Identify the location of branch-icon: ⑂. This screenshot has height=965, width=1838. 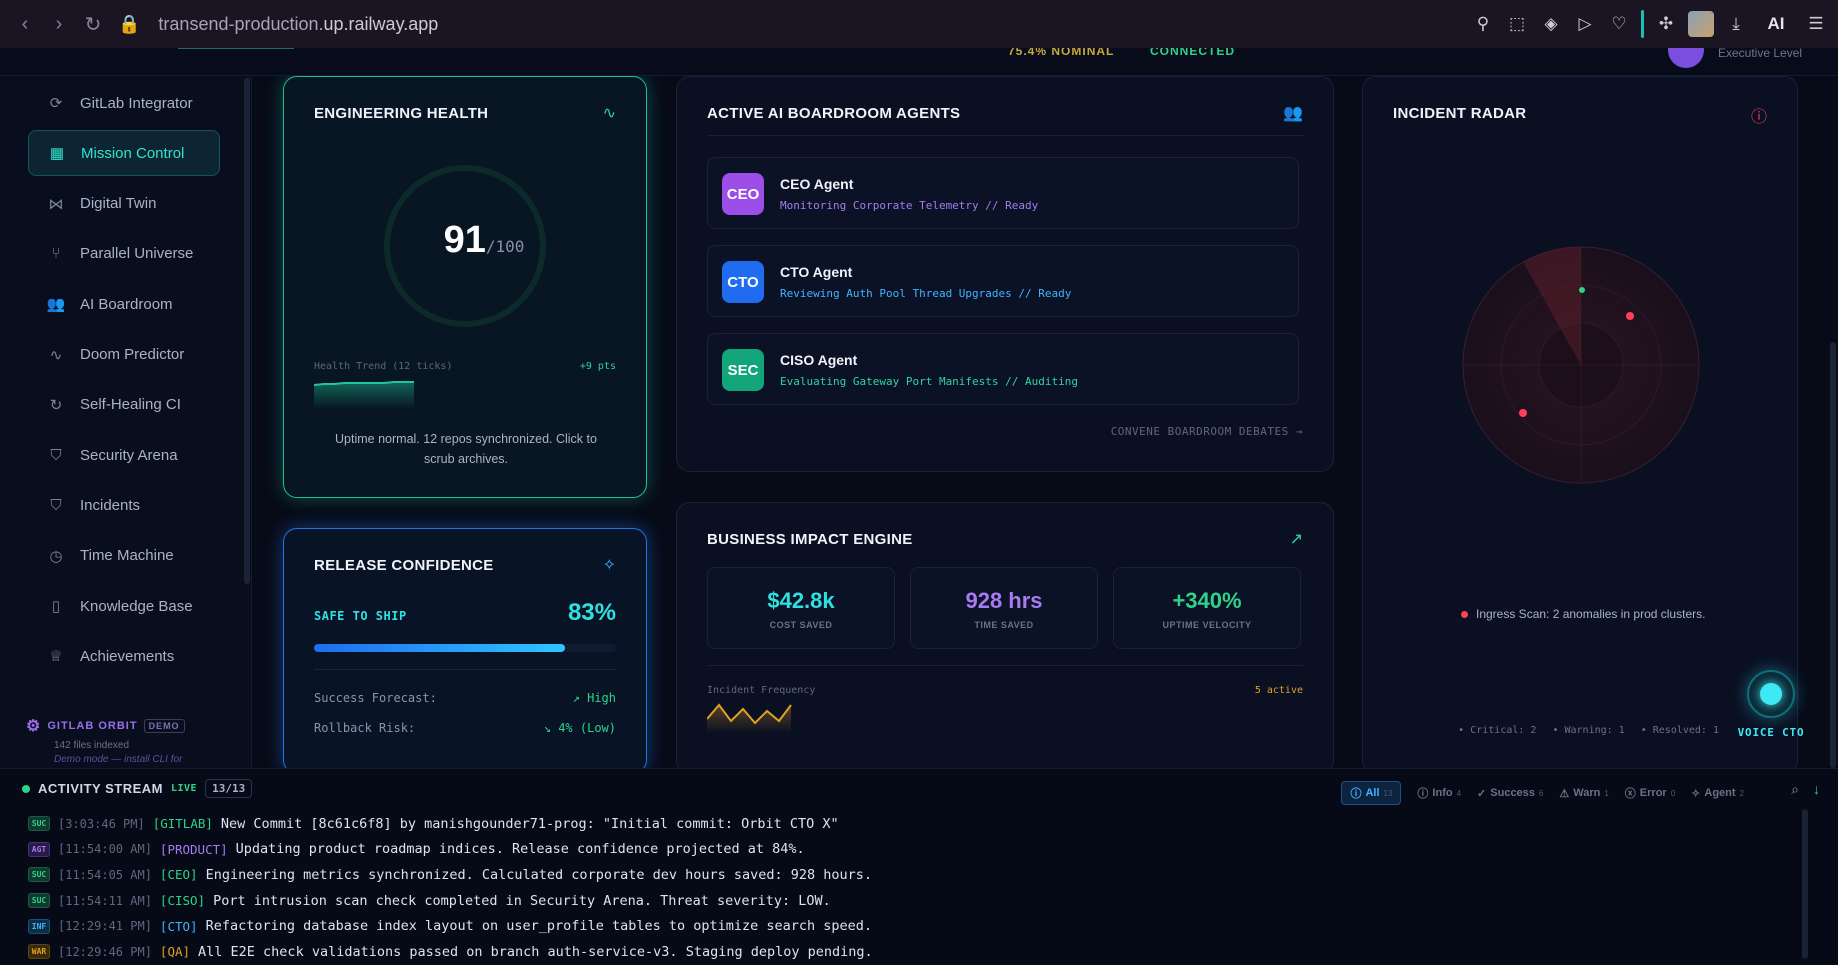
(56, 254).